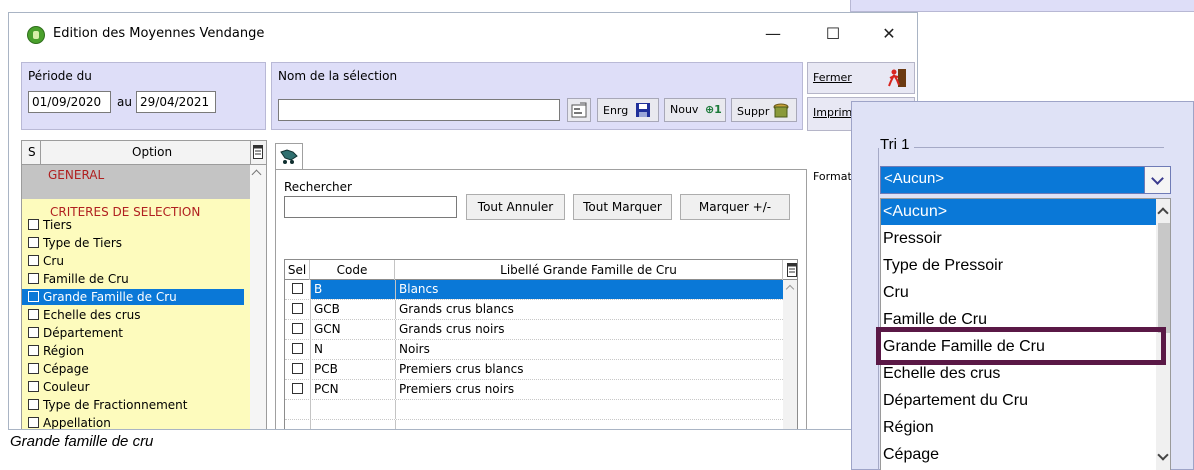  I want to click on option-item: Type de Fractionnement, so click(139, 405).